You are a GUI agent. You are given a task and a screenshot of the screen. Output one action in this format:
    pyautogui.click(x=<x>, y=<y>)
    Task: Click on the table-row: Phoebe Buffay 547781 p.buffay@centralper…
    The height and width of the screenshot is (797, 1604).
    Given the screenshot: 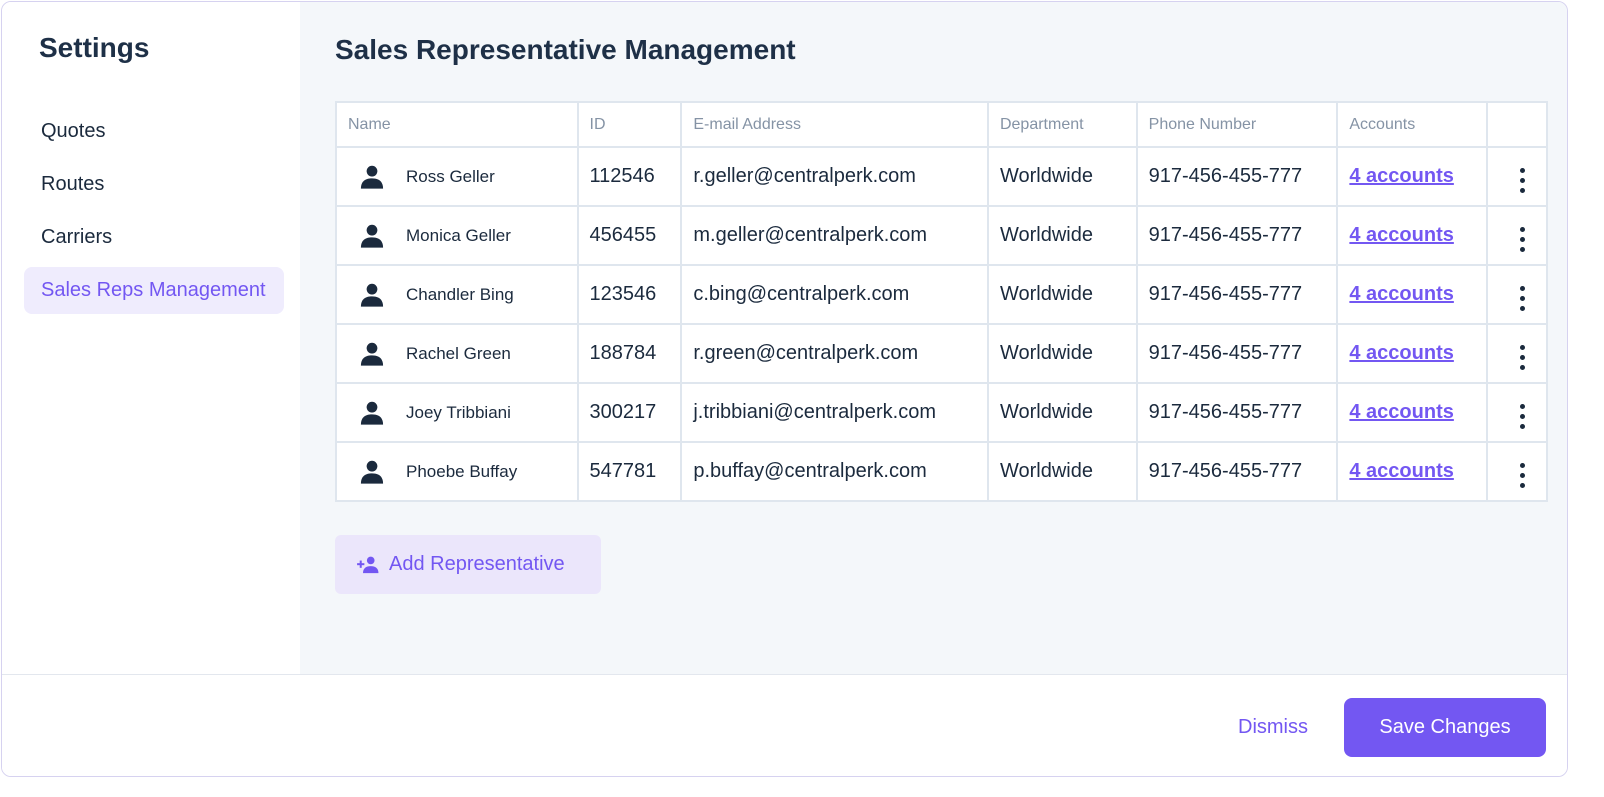 What is the action you would take?
    pyautogui.click(x=941, y=471)
    